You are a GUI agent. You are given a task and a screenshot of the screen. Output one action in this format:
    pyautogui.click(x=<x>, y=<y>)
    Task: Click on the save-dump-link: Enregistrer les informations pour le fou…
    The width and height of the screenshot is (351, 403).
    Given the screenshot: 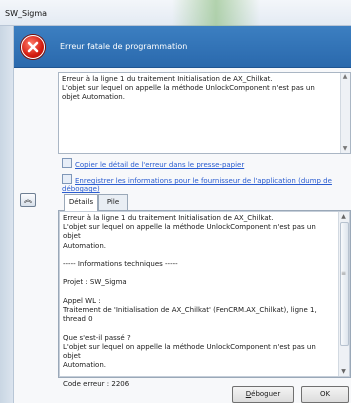 What is the action you would take?
    pyautogui.click(x=206, y=183)
    